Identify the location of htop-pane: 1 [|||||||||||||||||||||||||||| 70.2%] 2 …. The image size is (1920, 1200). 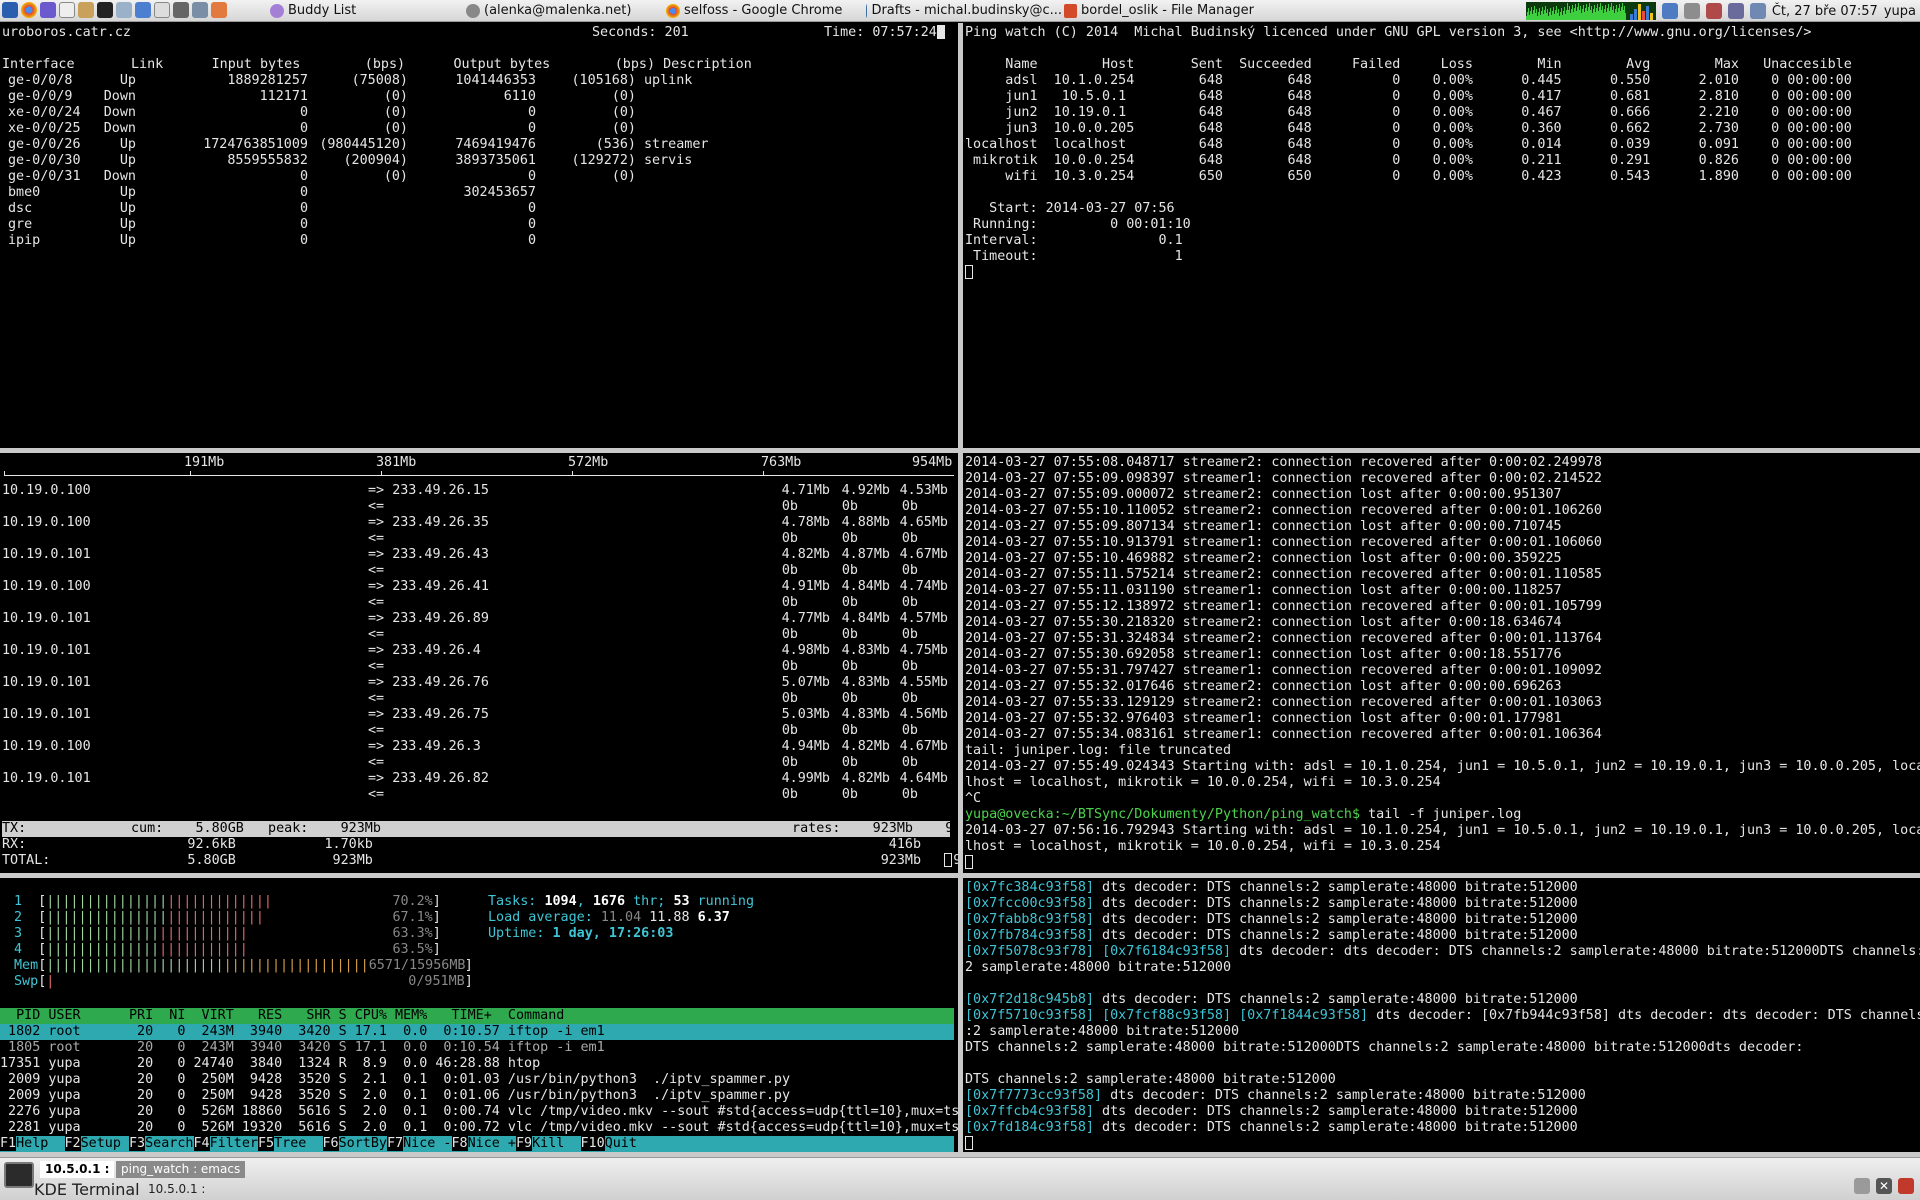
(479, 1015).